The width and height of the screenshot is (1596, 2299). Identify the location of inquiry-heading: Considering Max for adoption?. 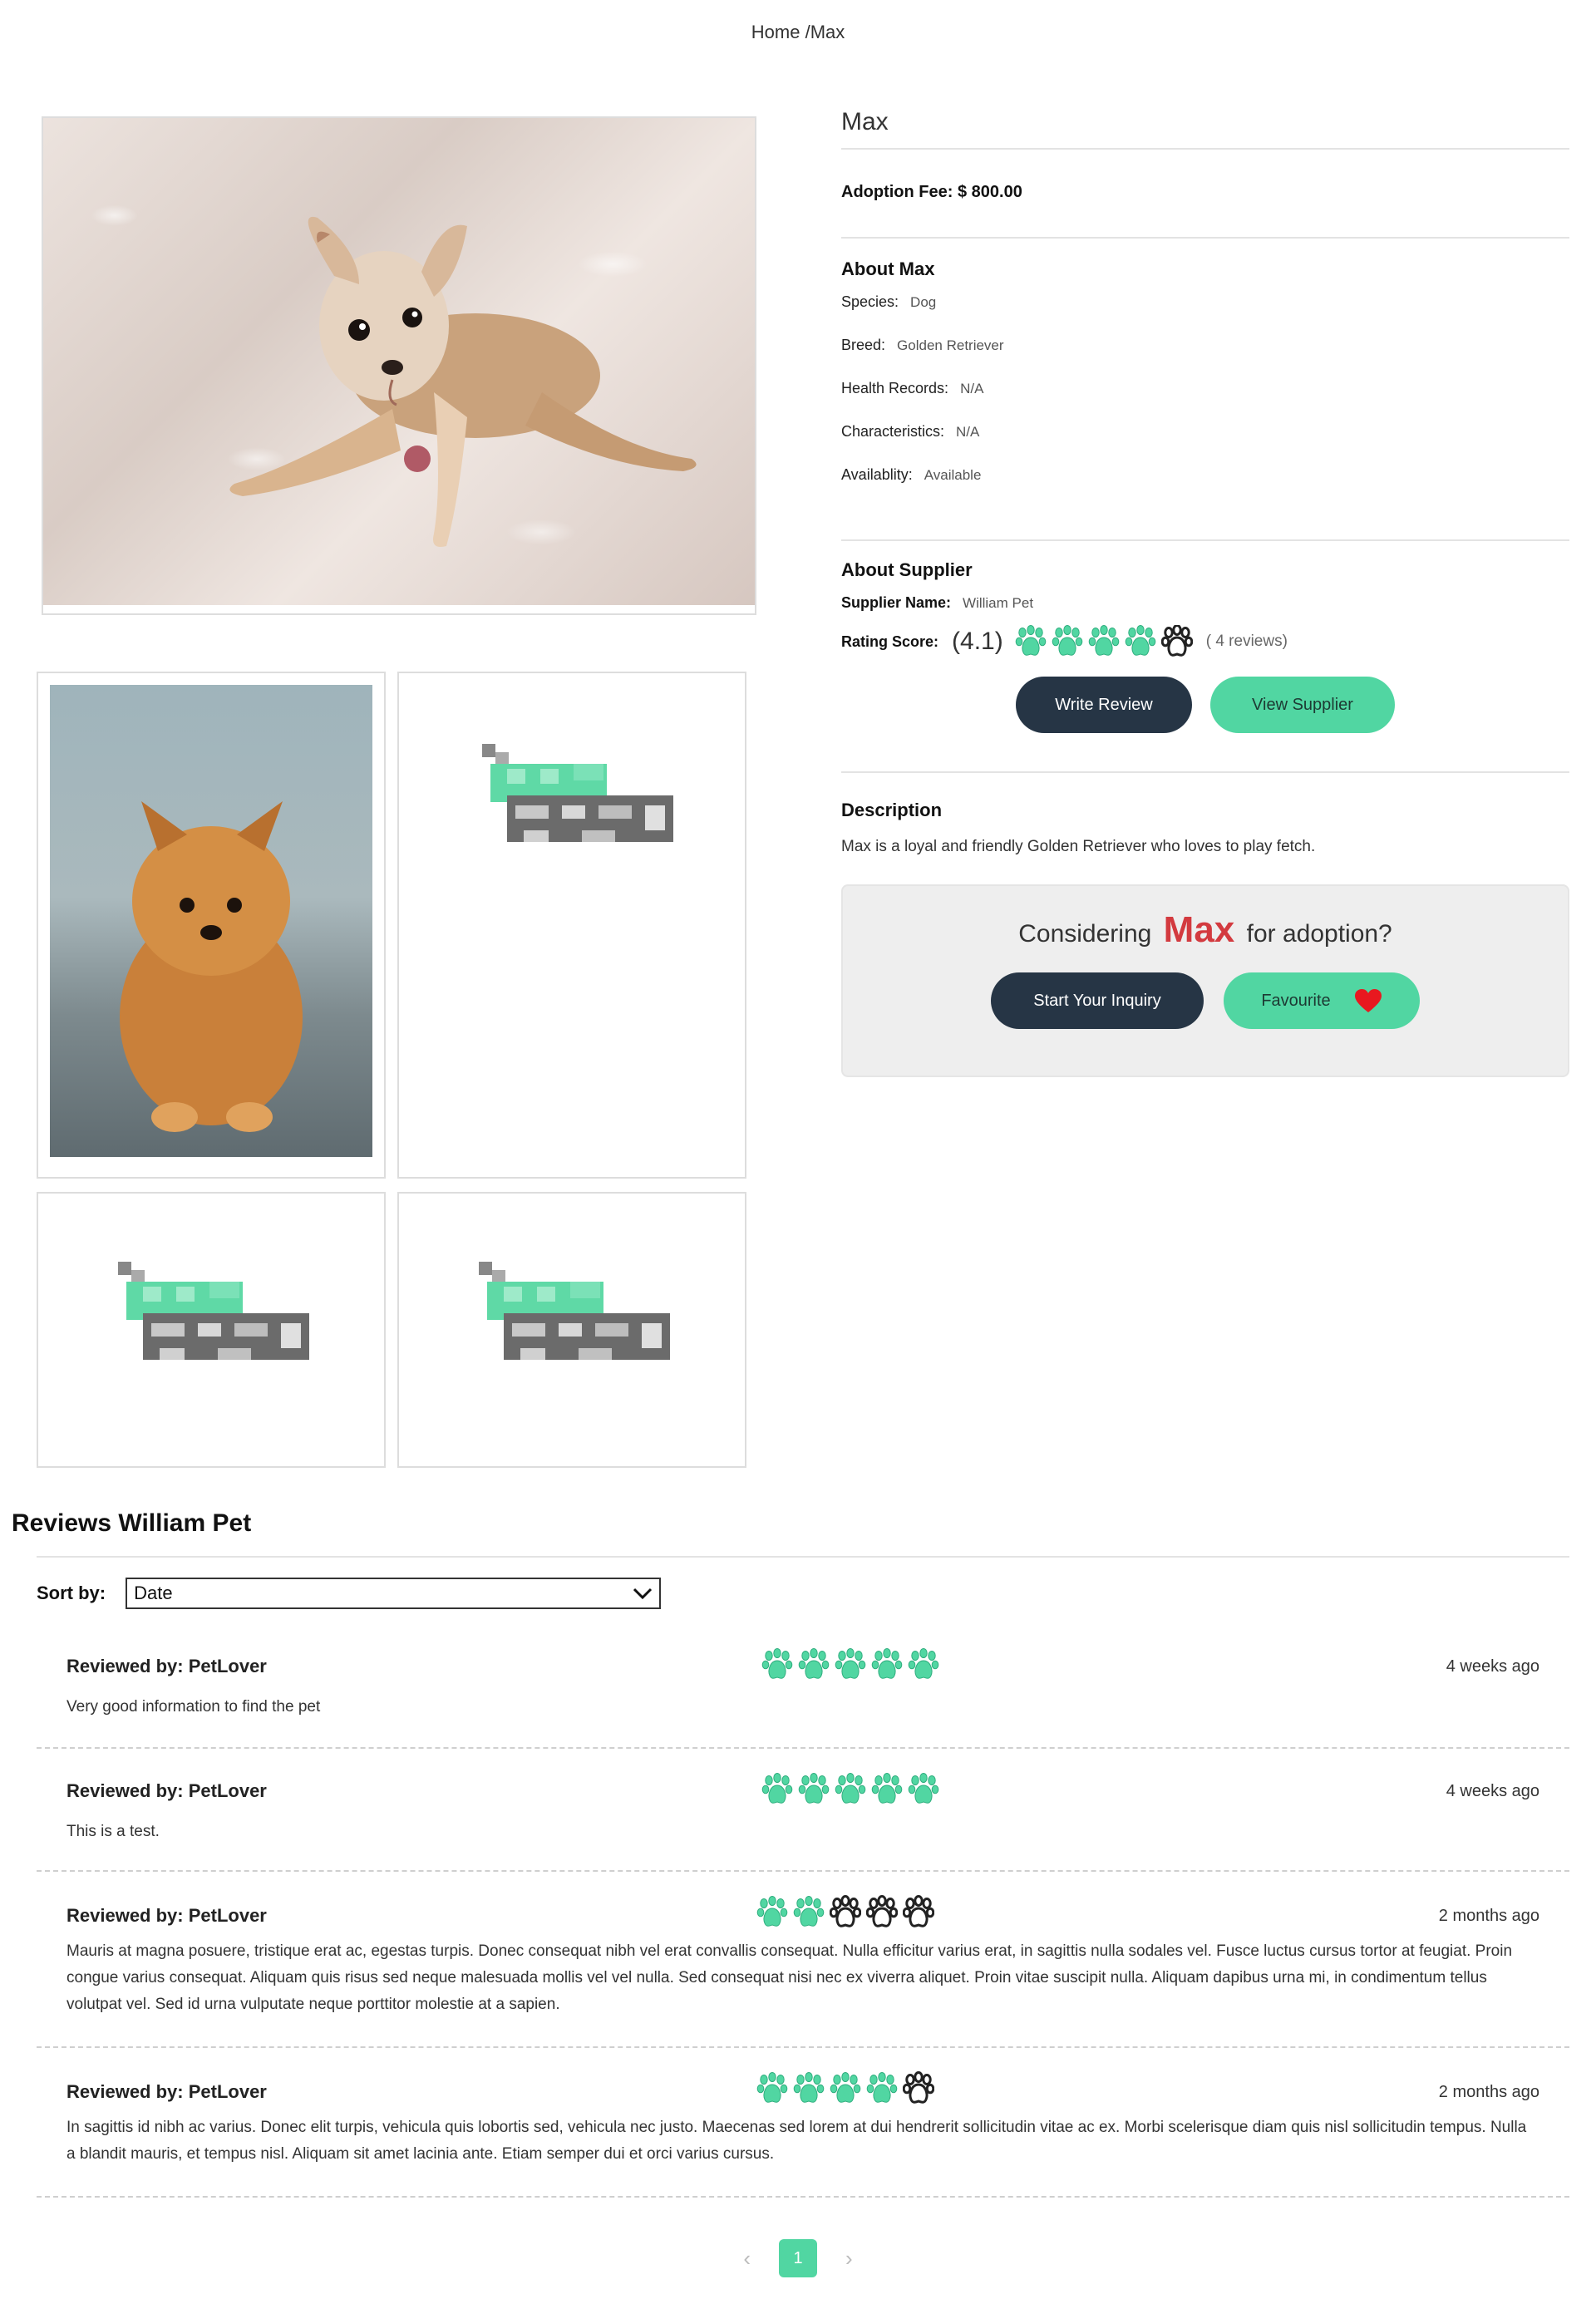
(1205, 930).